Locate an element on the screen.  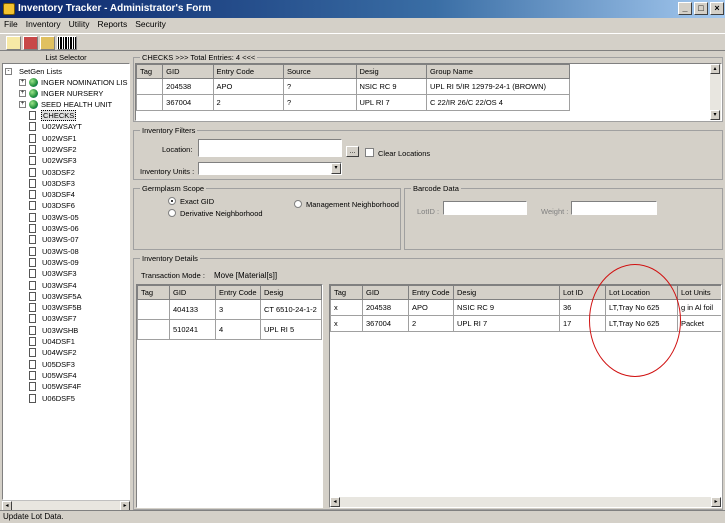
cell: CT 6510-24-1-2 is located at coordinates (291, 309).